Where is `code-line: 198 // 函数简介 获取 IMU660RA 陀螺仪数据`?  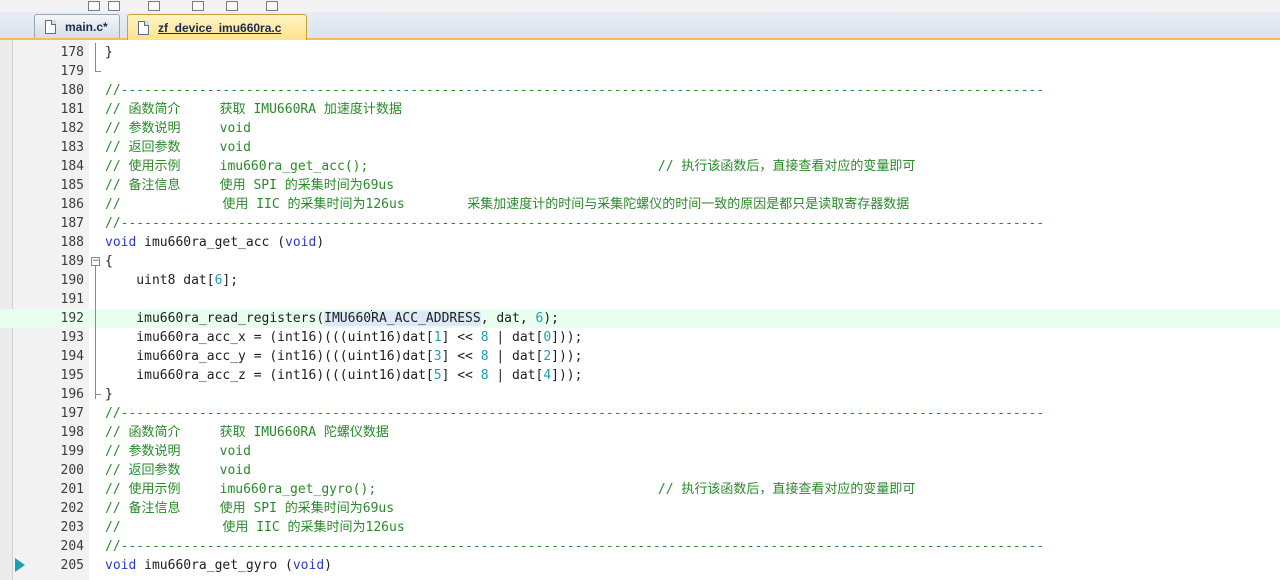 code-line: 198 // 函数简介 获取 IMU660RA 陀螺仪数据 is located at coordinates (640, 432).